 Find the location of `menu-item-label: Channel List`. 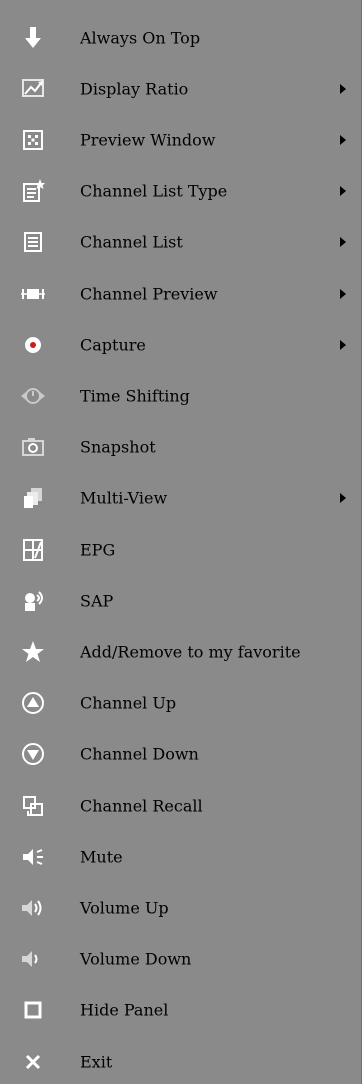

menu-item-label: Channel List is located at coordinates (131, 242).